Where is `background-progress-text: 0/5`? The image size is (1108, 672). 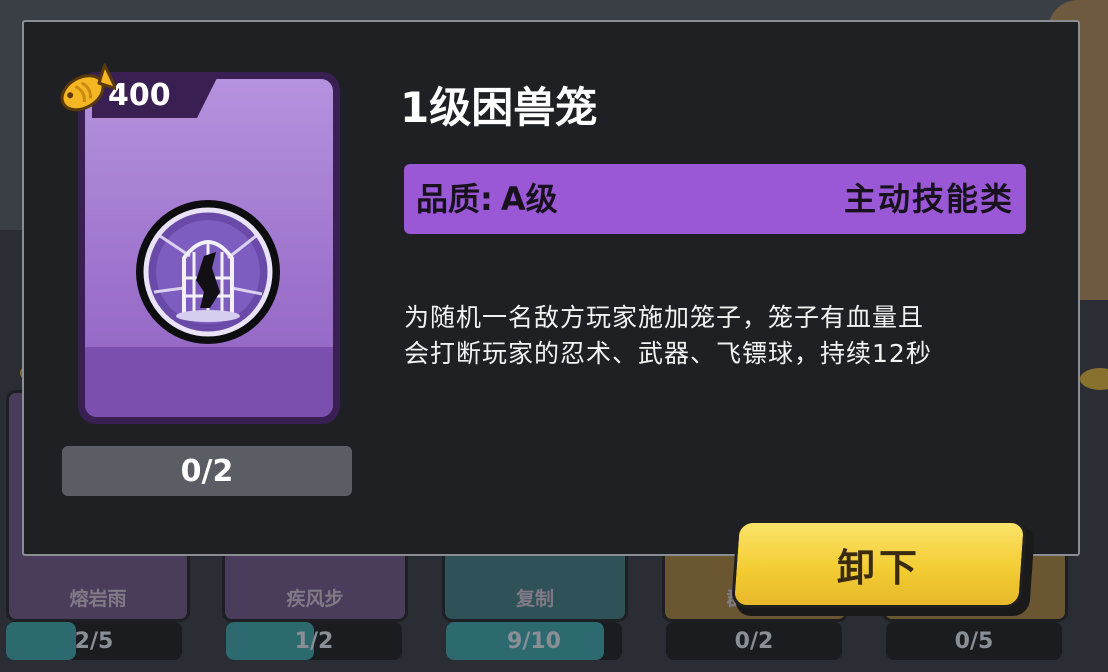
background-progress-text: 0/5 is located at coordinates (974, 641).